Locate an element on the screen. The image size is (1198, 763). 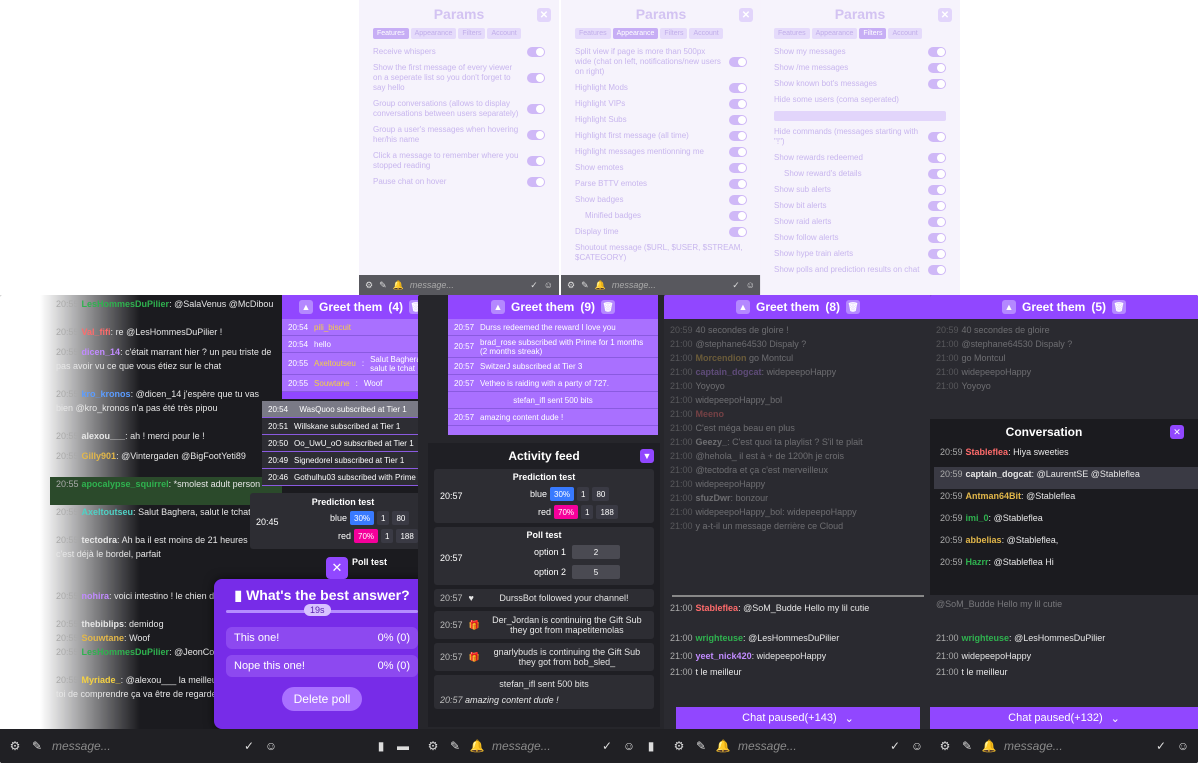
conversation-message: 20:59 Stableflea: Hiya sweeties is located at coordinates (1066, 456).